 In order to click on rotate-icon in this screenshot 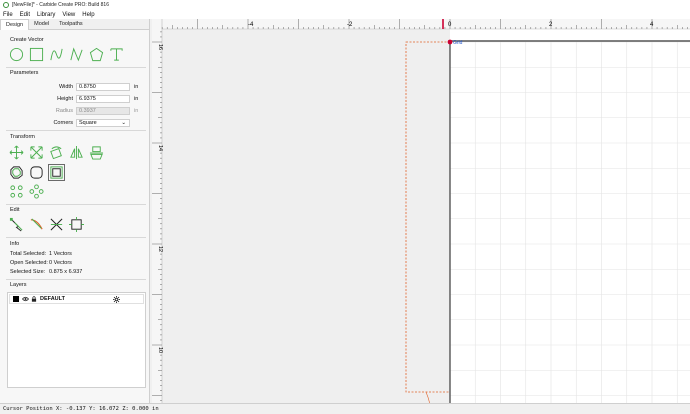, I will do `click(56, 152)`.